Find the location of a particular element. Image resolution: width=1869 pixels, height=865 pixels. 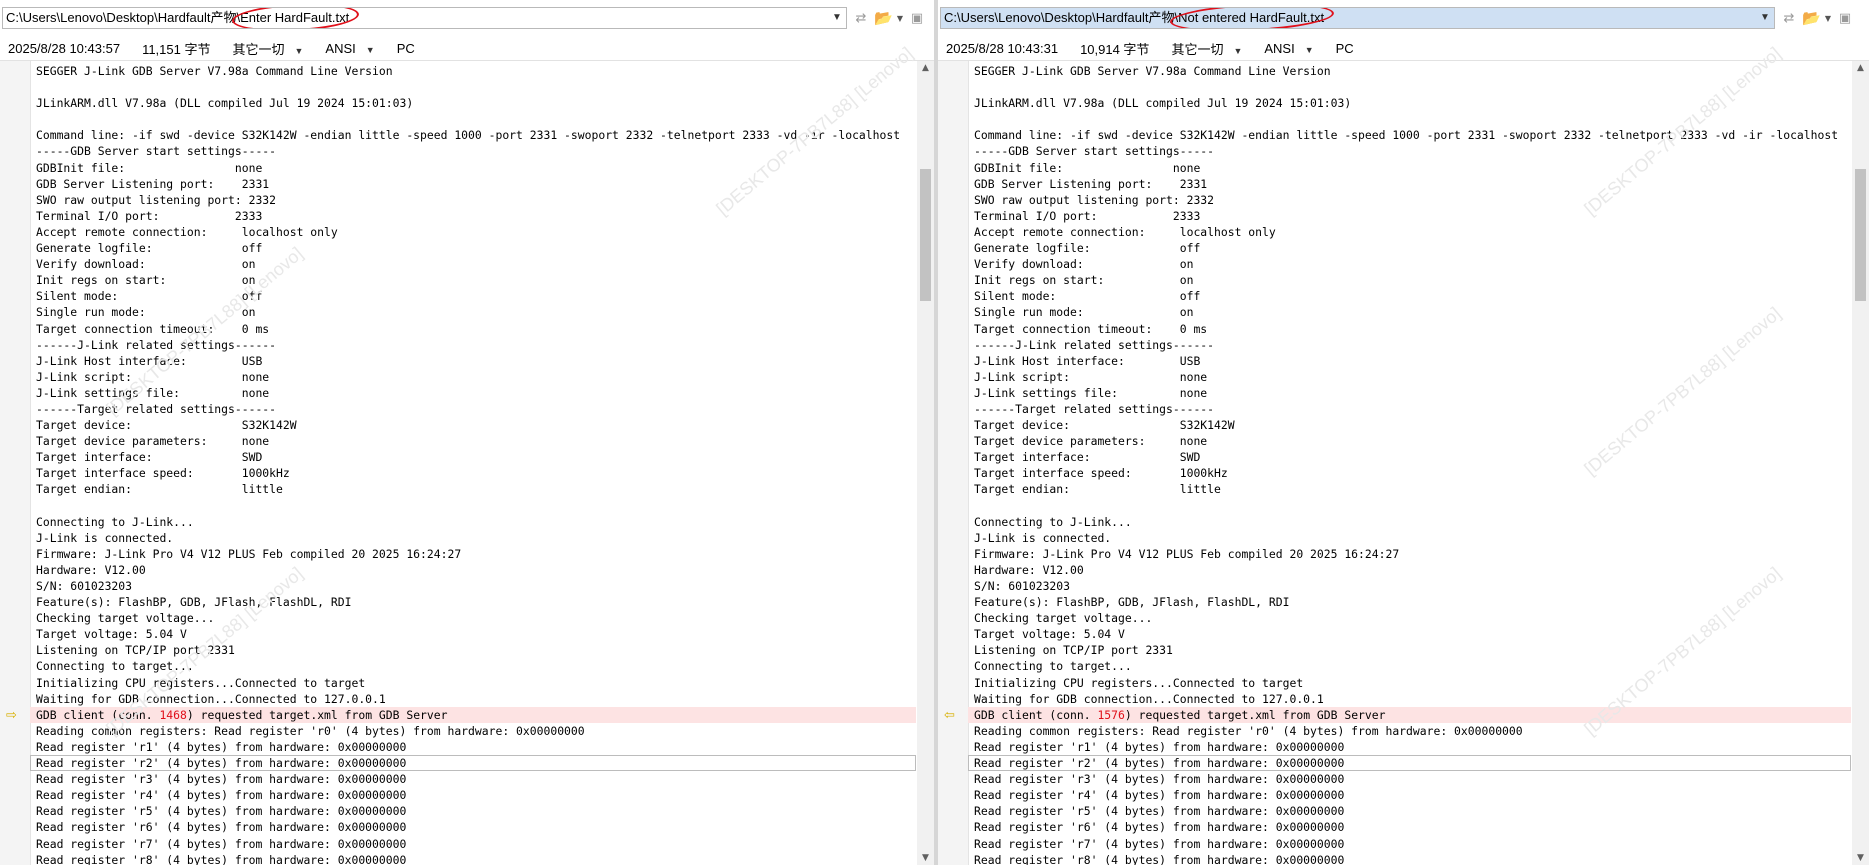

text-line: Target interface: SWD is located at coordinates (1087, 457).